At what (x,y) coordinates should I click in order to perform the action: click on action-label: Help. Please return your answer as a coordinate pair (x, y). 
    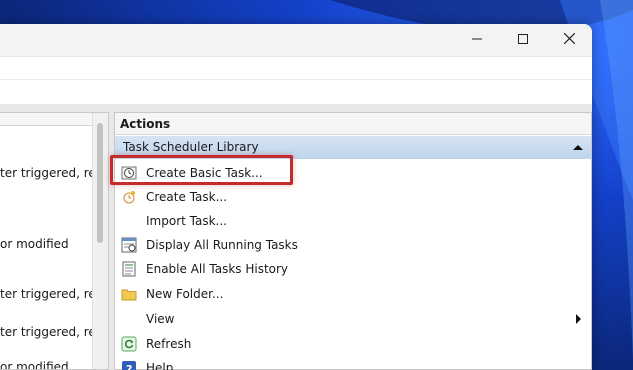
    Looking at the image, I should click on (160, 365).